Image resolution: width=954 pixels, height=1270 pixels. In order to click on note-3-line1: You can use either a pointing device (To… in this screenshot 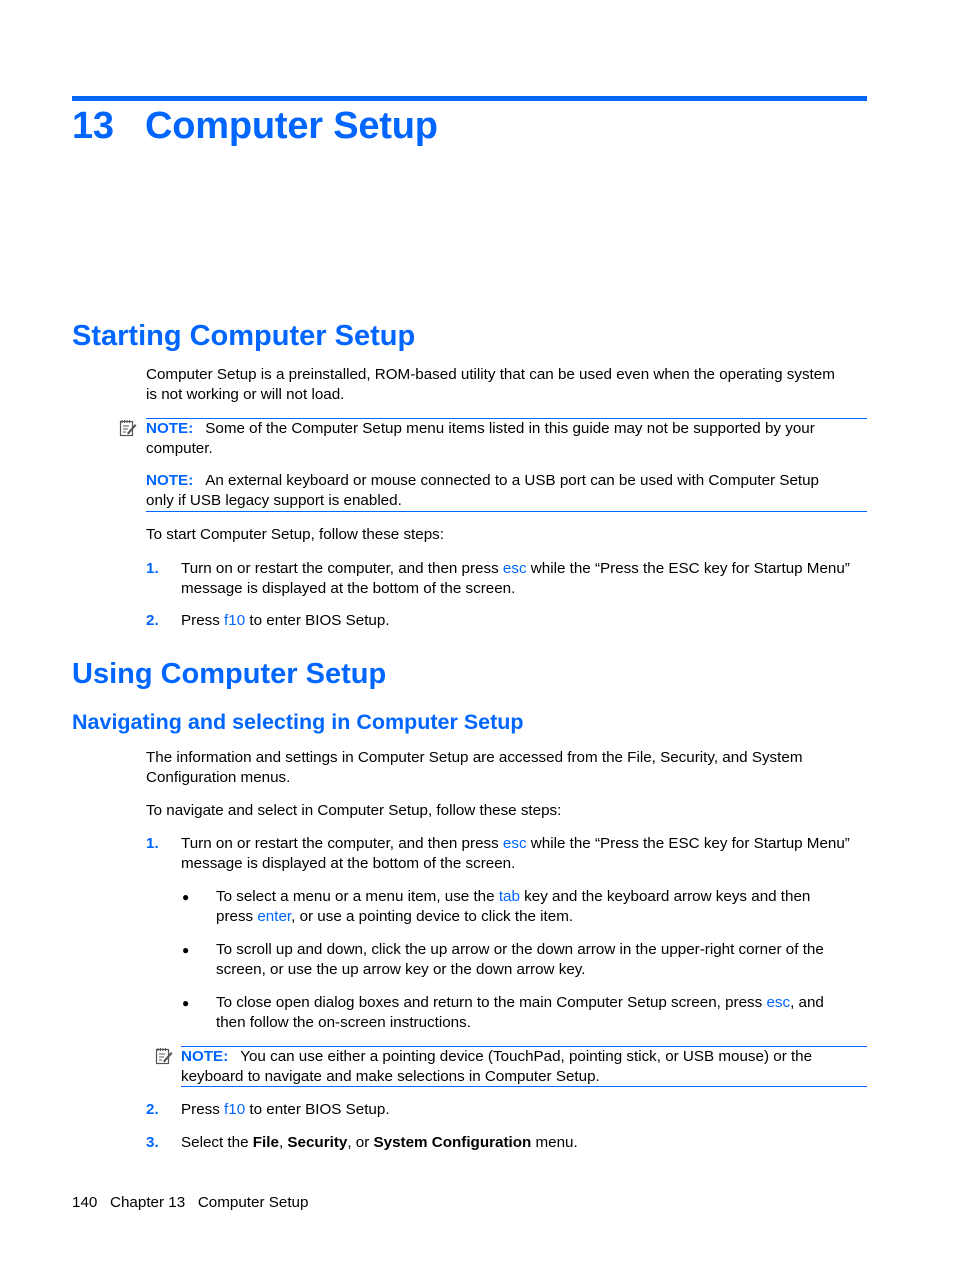, I will do `click(526, 1056)`.